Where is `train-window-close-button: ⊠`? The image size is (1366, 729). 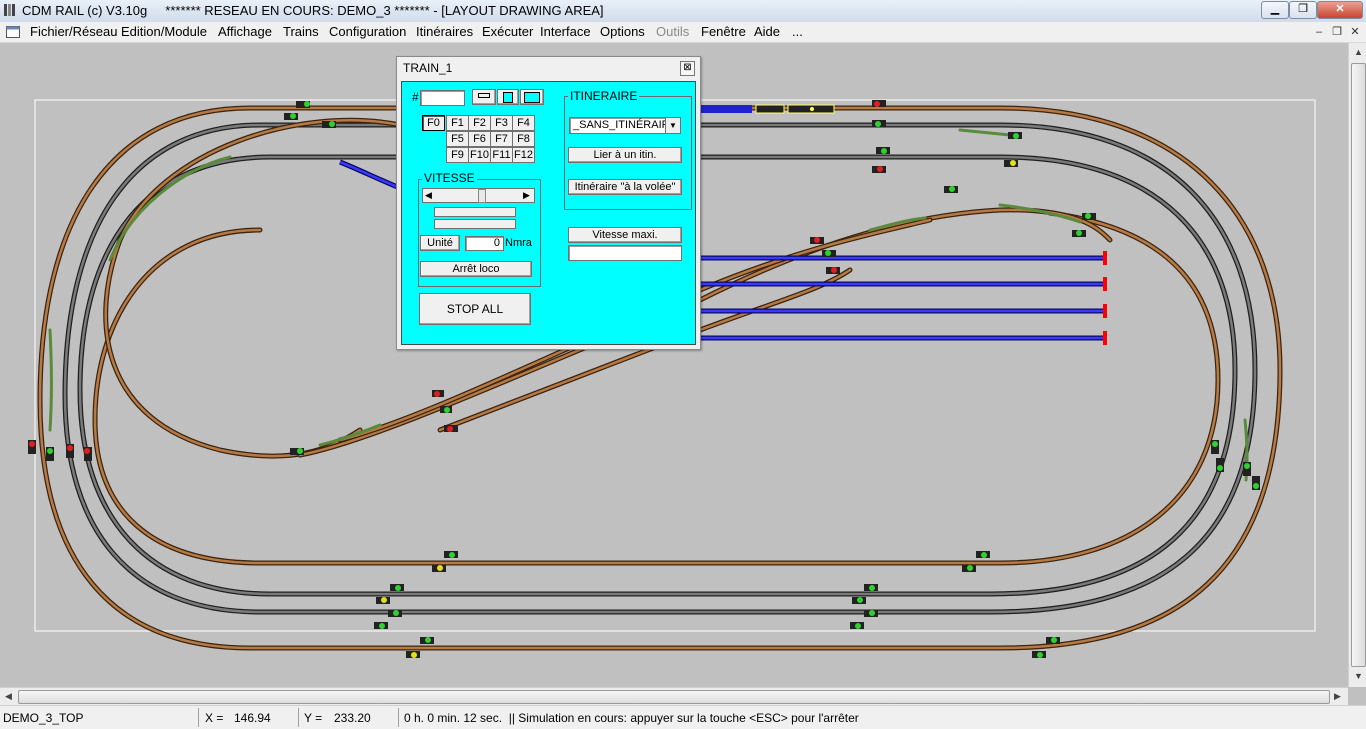
train-window-close-button: ⊠ is located at coordinates (687, 68).